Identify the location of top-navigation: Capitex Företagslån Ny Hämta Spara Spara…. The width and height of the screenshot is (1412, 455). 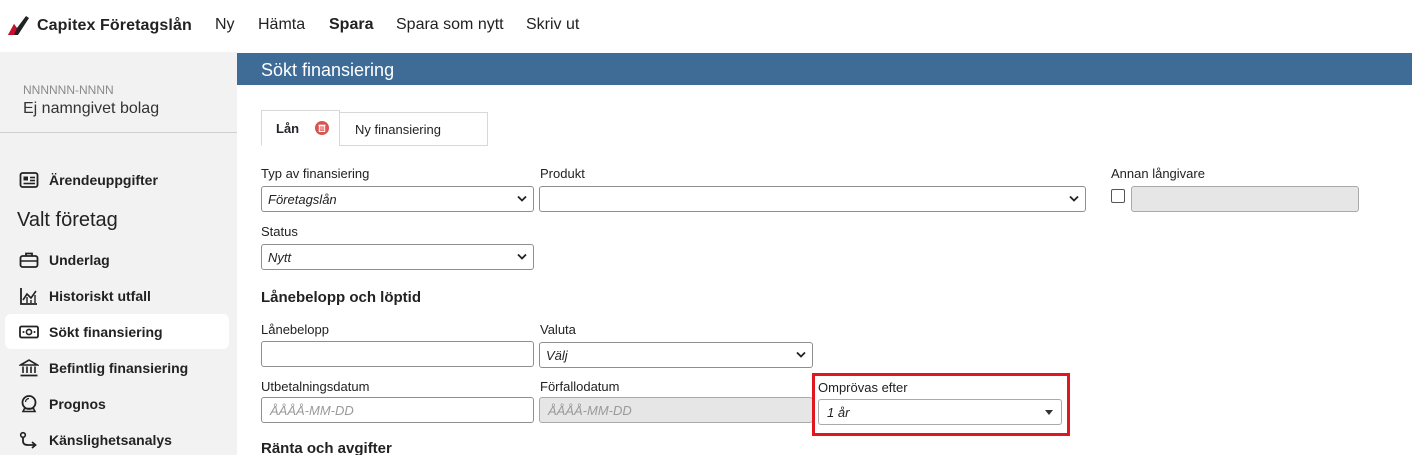
(706, 26).